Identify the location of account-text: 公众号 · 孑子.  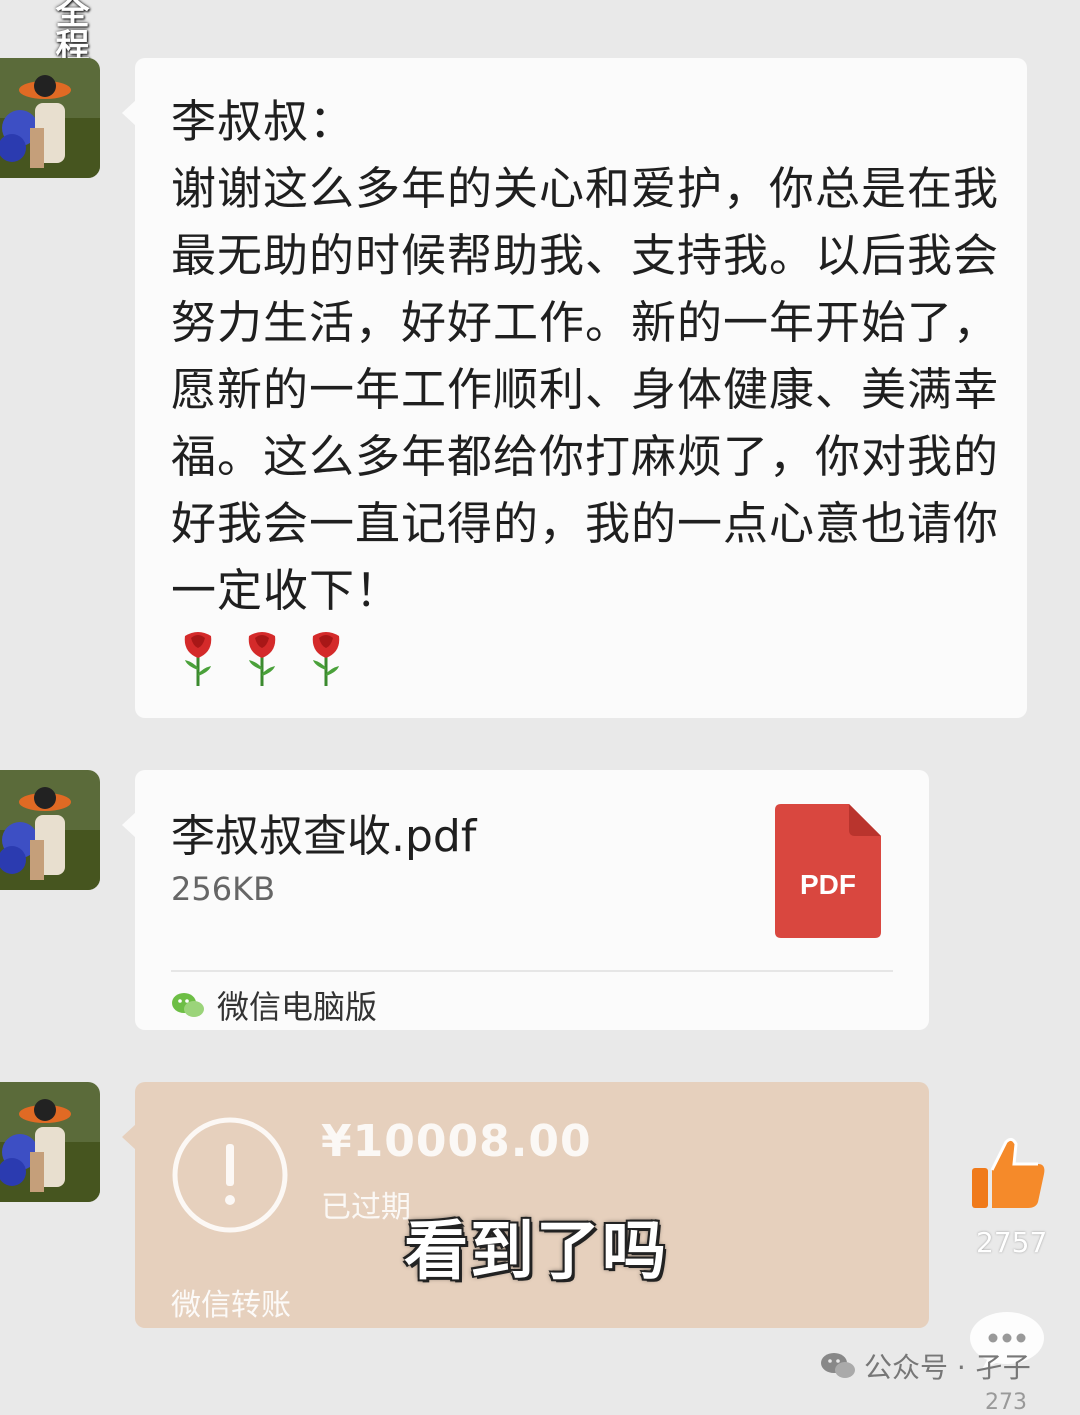
(947, 1367).